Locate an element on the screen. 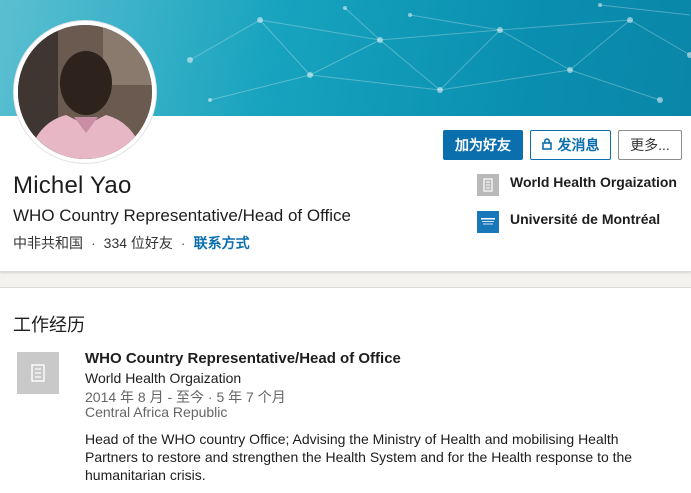  contact-info-link: 联系方式 is located at coordinates (222, 243).